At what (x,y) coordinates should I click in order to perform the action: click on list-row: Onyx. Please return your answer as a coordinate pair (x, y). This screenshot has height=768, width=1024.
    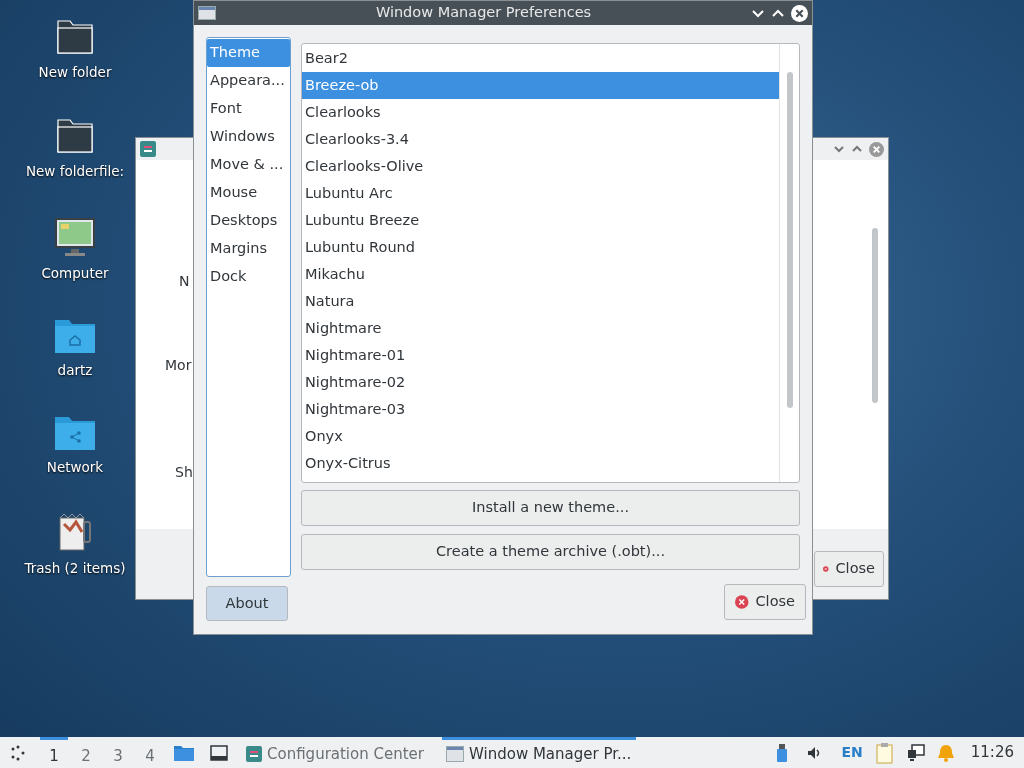
    Looking at the image, I should click on (540, 436).